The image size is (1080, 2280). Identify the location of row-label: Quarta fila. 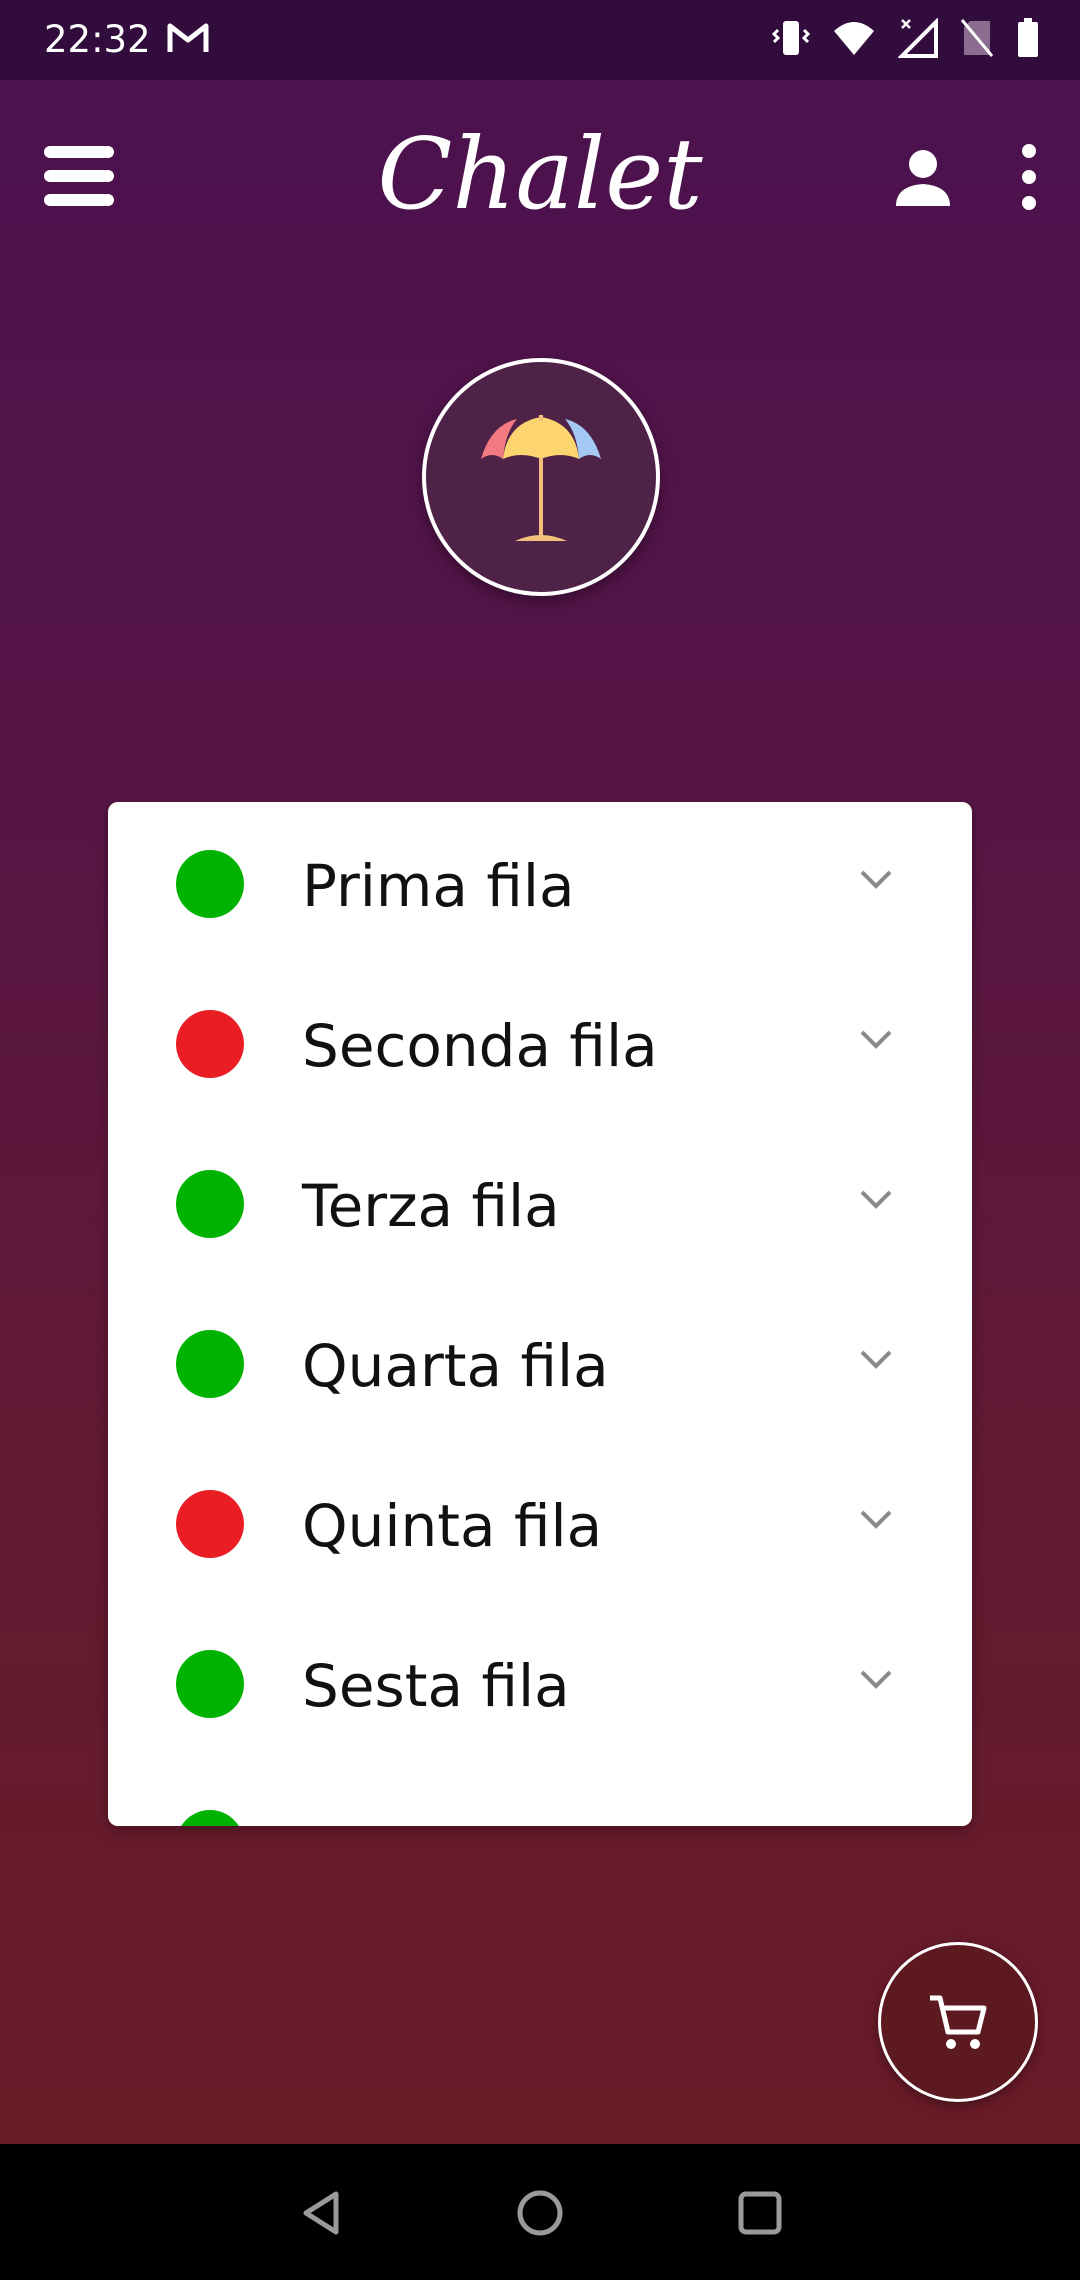
(455, 1366).